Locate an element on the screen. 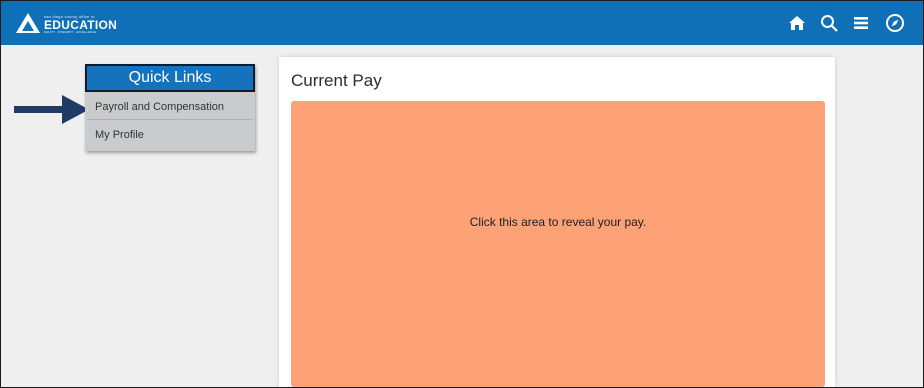 The image size is (924, 388). quick-link-my-profile: My Profile is located at coordinates (170, 135).